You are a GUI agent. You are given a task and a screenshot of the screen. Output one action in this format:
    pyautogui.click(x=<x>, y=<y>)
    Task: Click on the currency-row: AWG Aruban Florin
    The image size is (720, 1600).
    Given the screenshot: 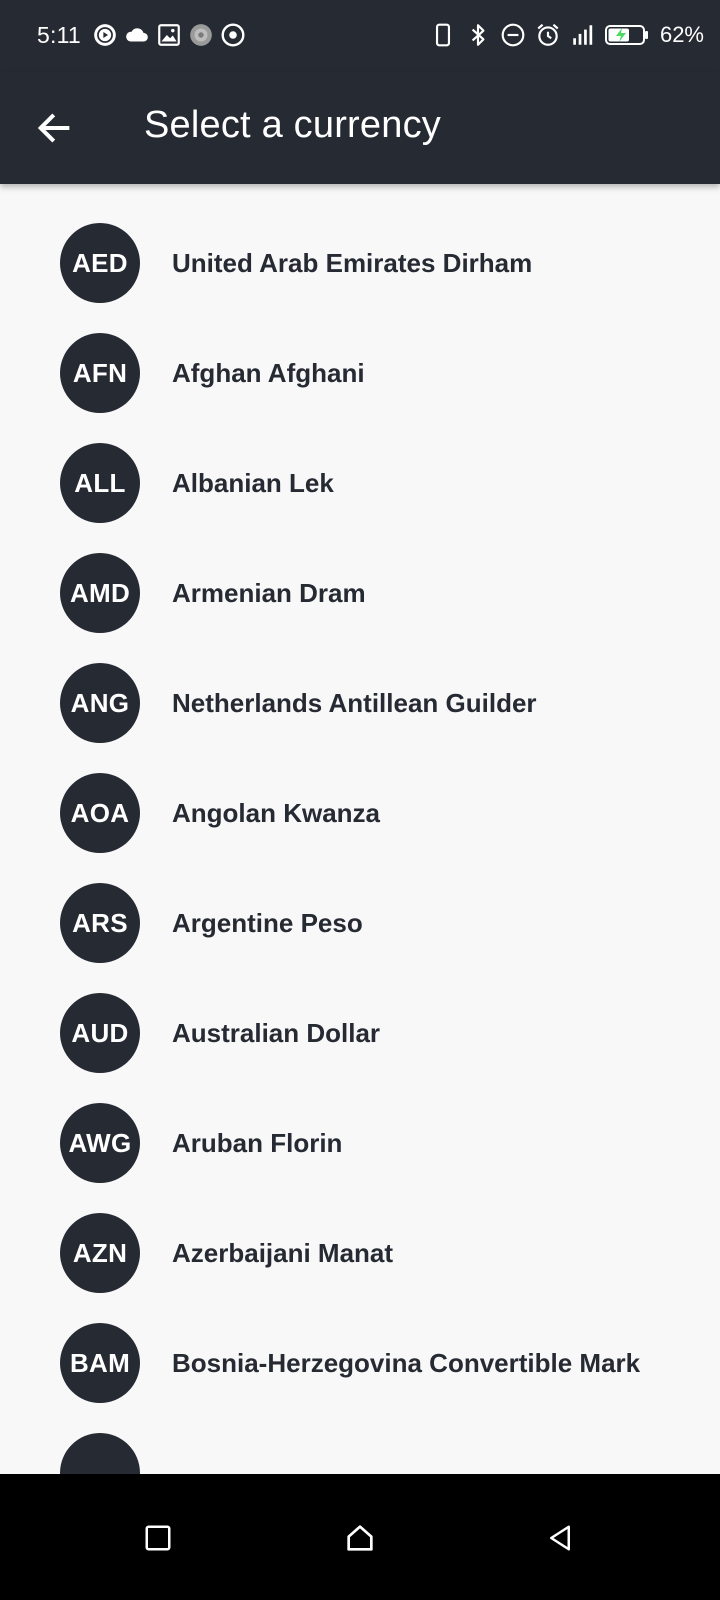 What is the action you would take?
    pyautogui.click(x=360, y=1143)
    